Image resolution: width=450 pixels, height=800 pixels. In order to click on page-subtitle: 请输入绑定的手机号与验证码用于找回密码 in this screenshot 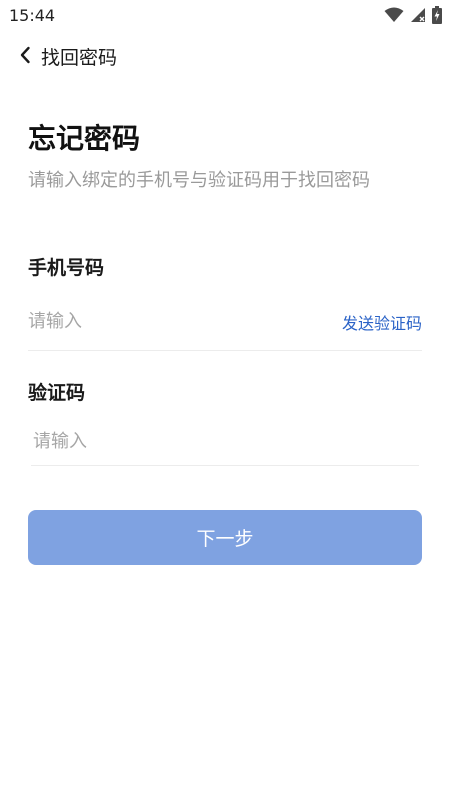, I will do `click(199, 180)`.